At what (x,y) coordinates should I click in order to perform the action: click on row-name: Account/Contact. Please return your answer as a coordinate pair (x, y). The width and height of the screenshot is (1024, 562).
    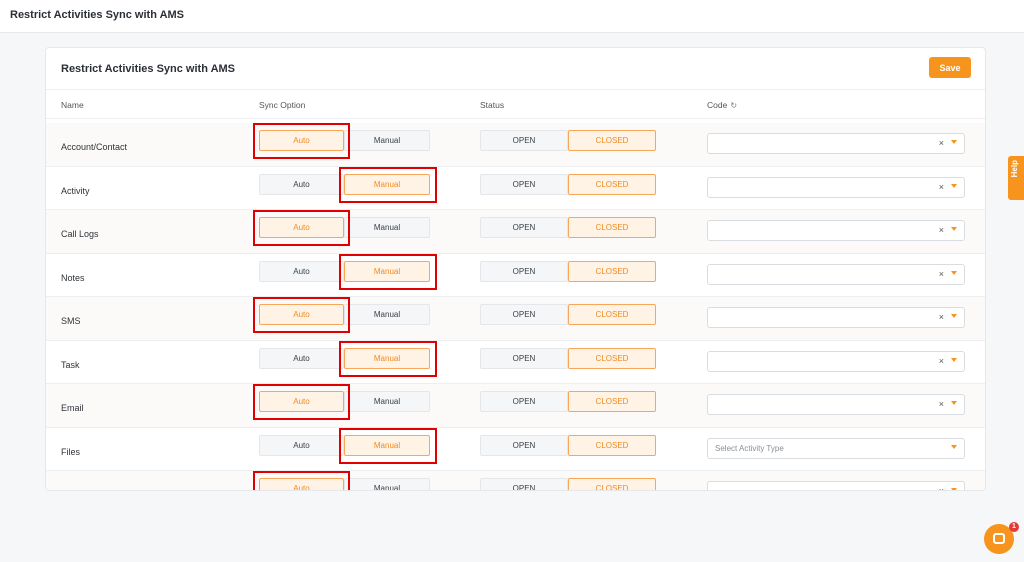
    Looking at the image, I should click on (94, 147).